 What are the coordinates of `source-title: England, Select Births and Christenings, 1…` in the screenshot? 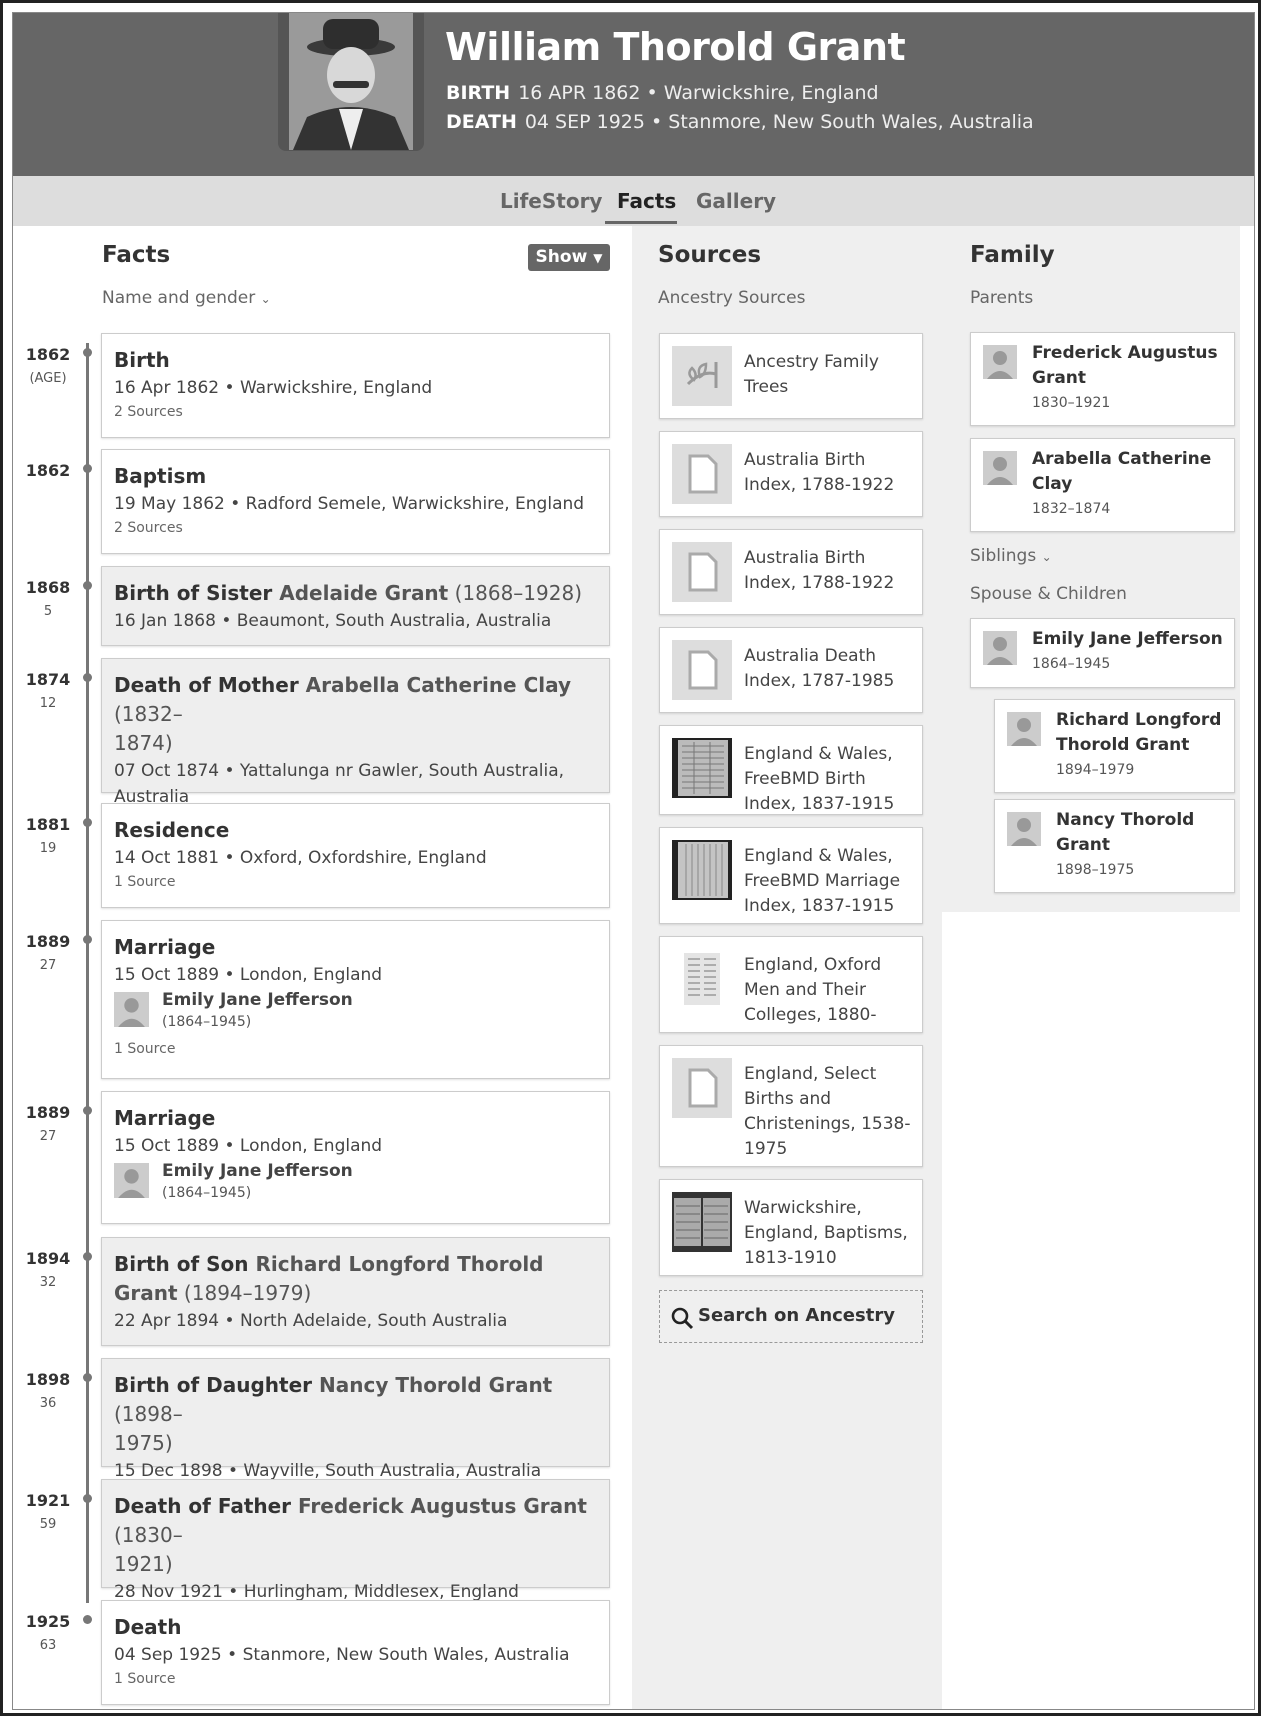 It's located at (830, 1112).